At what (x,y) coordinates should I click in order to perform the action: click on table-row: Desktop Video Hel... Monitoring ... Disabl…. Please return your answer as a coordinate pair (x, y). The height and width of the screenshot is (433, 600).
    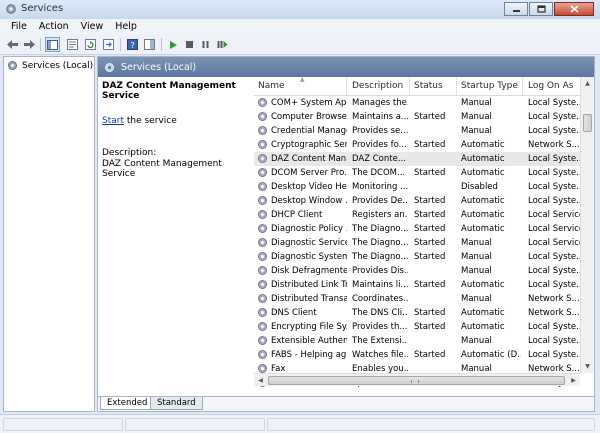
    Looking at the image, I should click on (417, 187).